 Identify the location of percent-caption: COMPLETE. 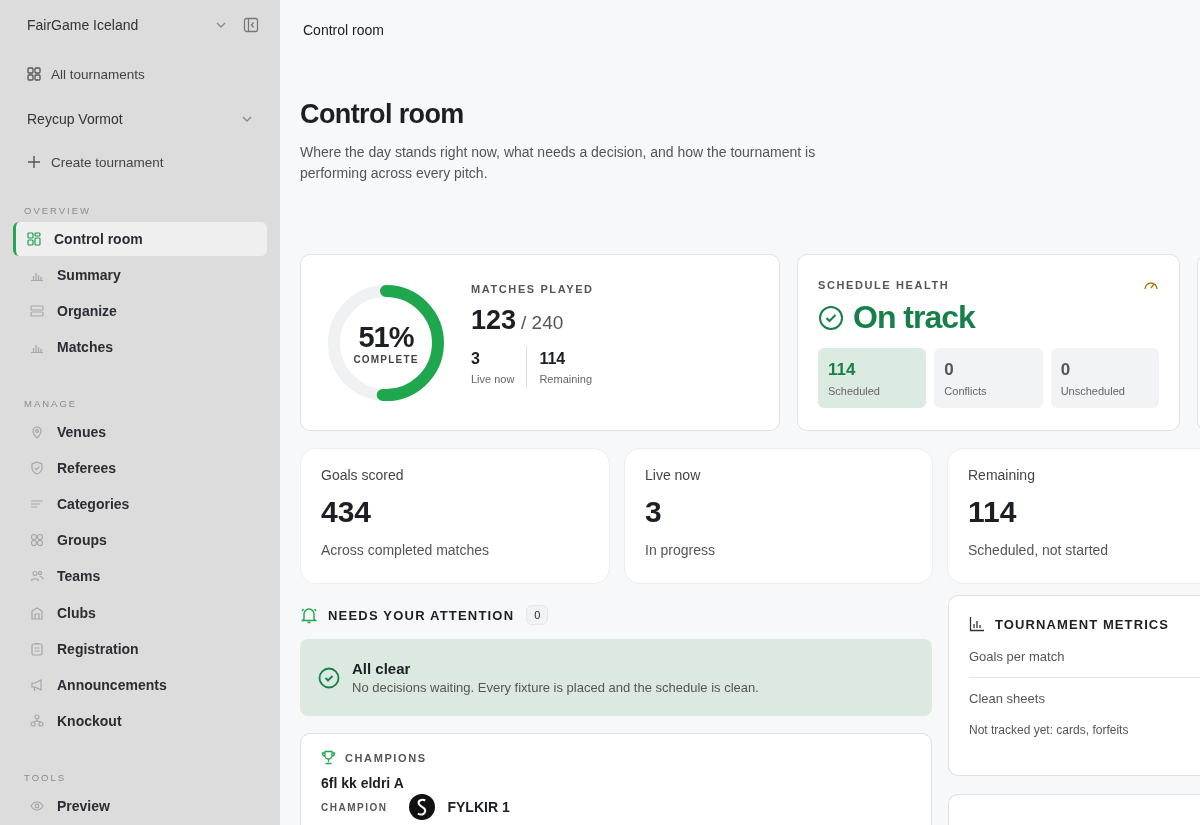
(386, 359).